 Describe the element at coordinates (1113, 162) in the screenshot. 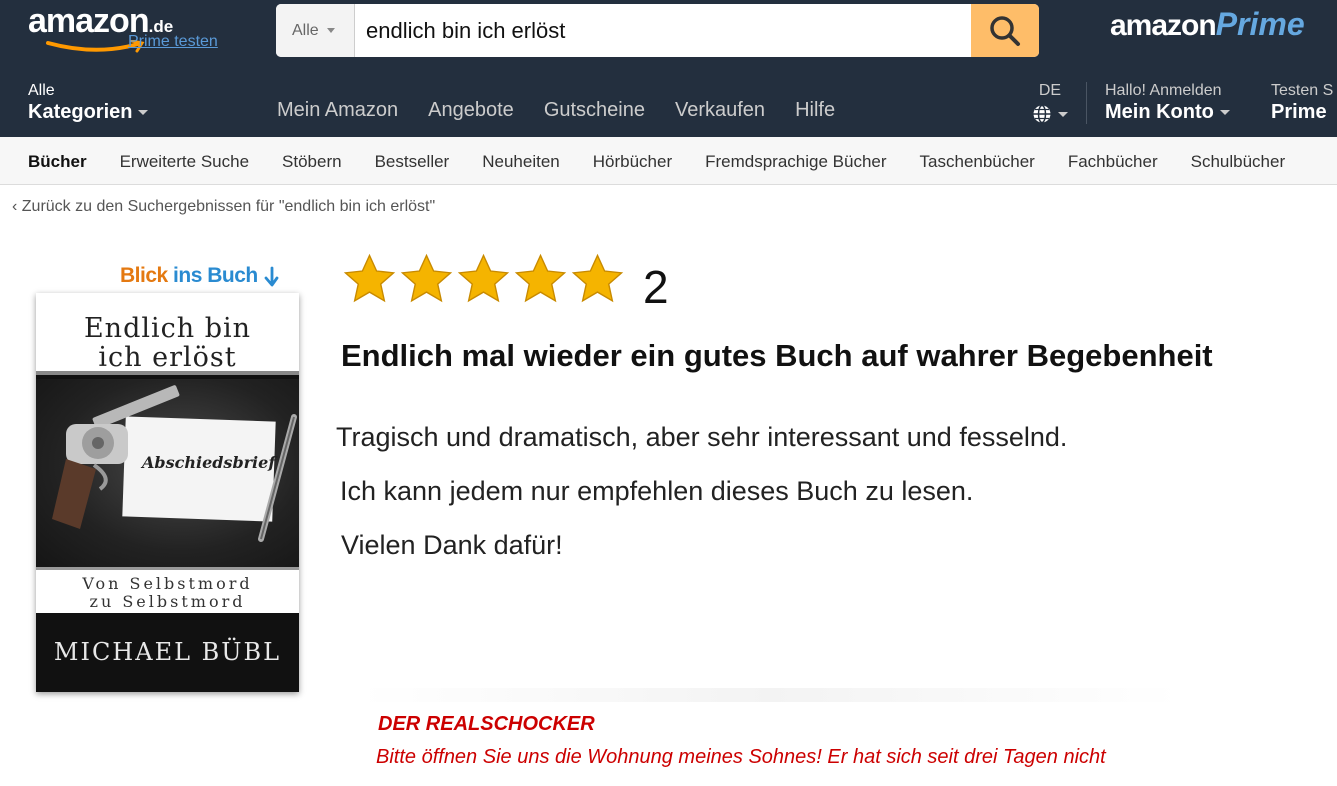

I see `subnav-item-fachbuecher: Fachbücher` at that location.